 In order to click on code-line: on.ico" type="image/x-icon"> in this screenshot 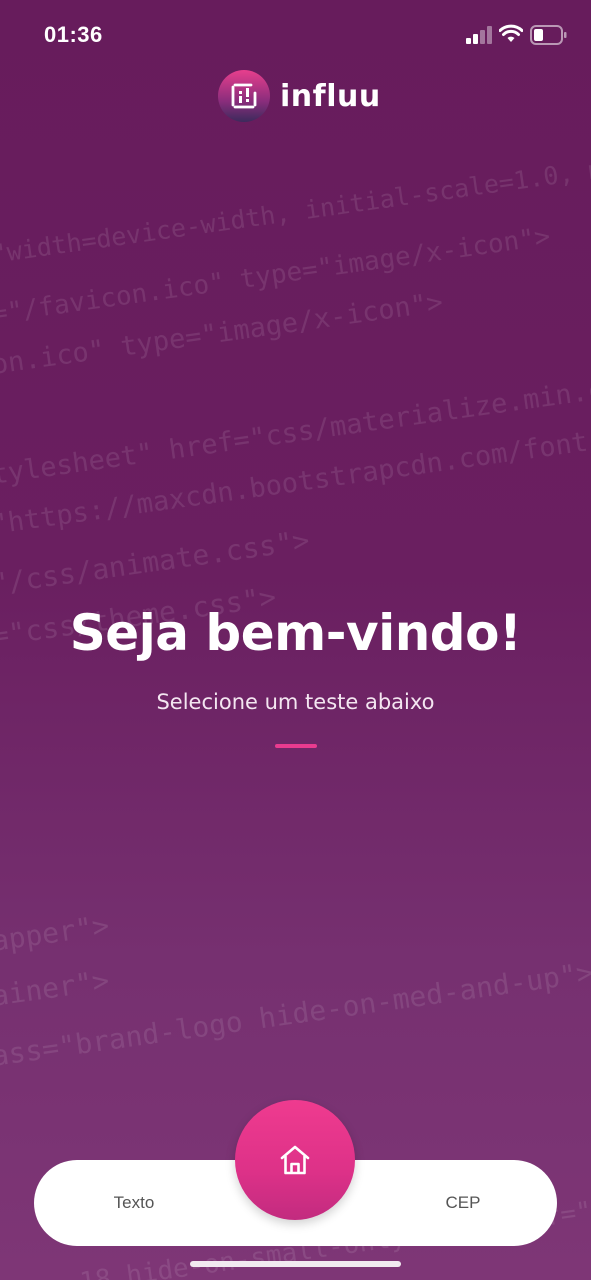, I will do `click(222, 333)`.